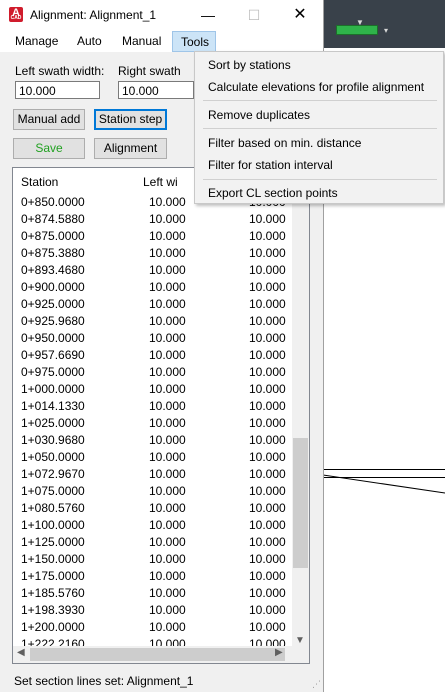 The image size is (445, 692). I want to click on station-step-button: Station step, so click(130, 119).